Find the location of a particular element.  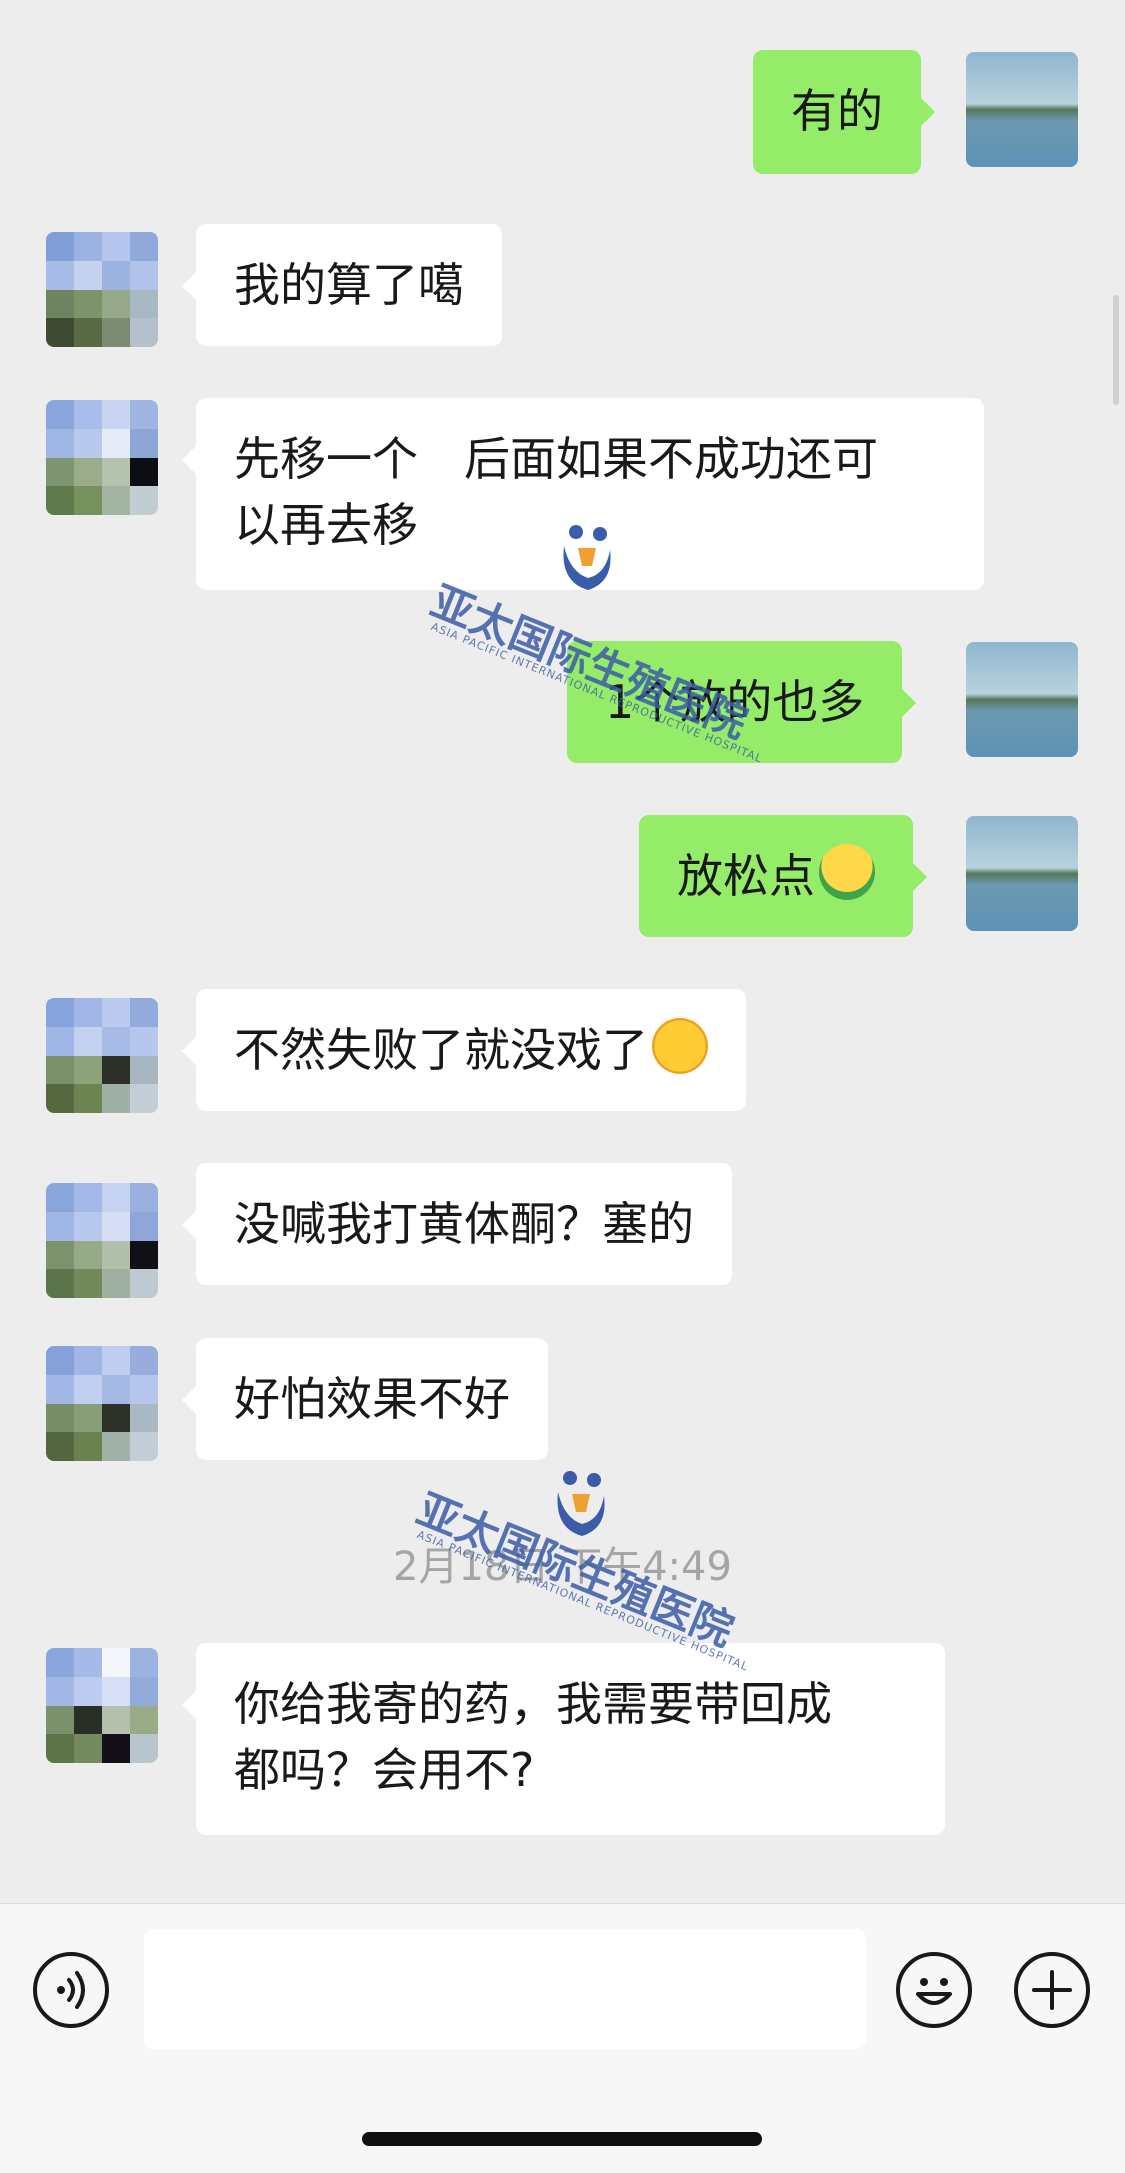

voice-icon is located at coordinates (71, 1990).